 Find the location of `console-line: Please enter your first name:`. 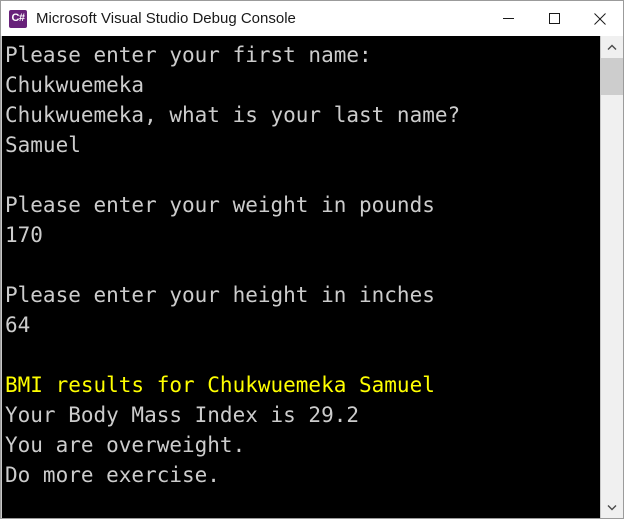

console-line: Please enter your first name: is located at coordinates (188, 55).